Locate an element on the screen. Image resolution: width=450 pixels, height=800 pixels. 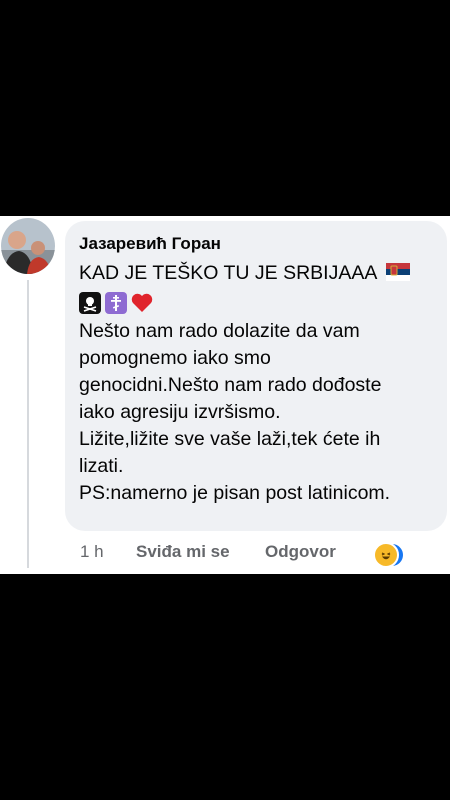
comment-line: PS:namerno je pisan post latinicom. is located at coordinates (235, 493).